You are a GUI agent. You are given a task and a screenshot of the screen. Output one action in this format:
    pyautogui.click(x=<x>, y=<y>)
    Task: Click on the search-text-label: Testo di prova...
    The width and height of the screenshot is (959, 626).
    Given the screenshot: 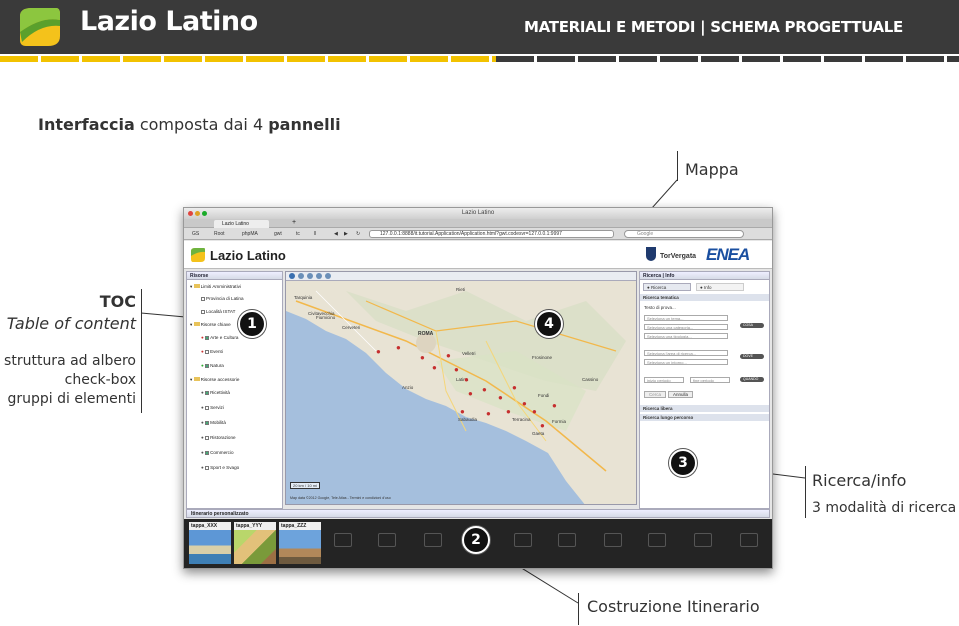 What is the action you would take?
    pyautogui.click(x=660, y=307)
    